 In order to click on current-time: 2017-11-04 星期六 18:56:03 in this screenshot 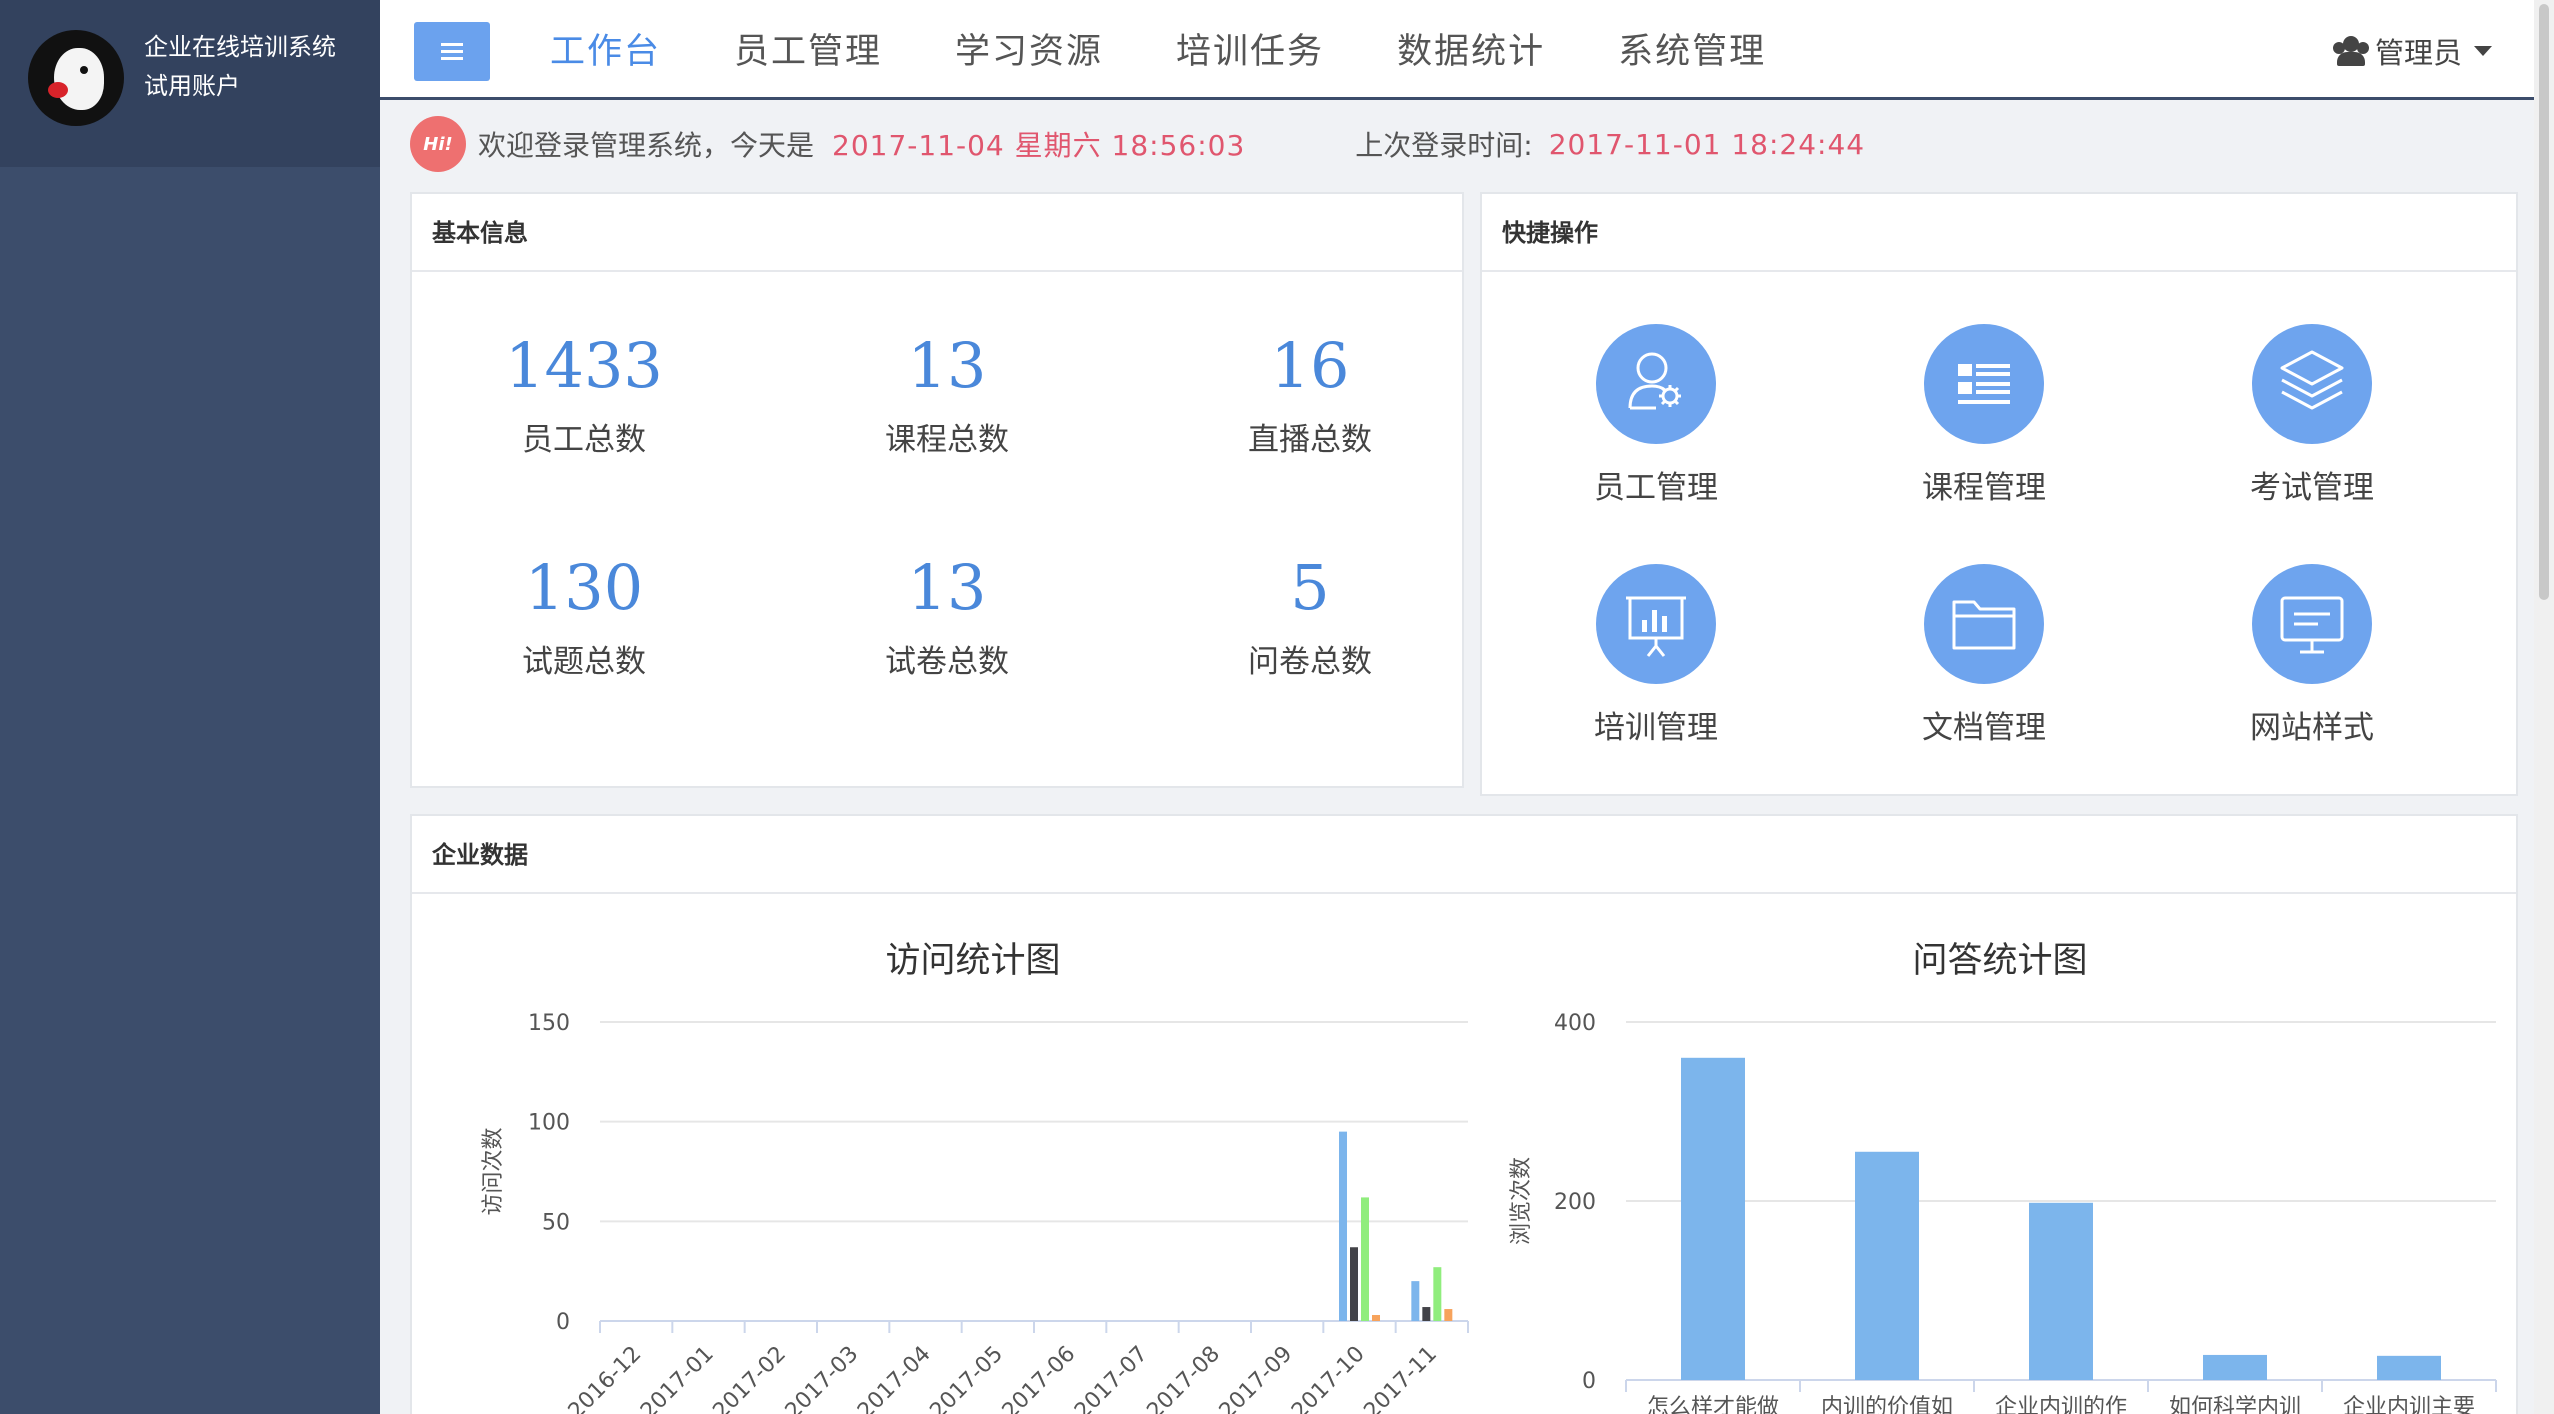, I will do `click(1039, 145)`.